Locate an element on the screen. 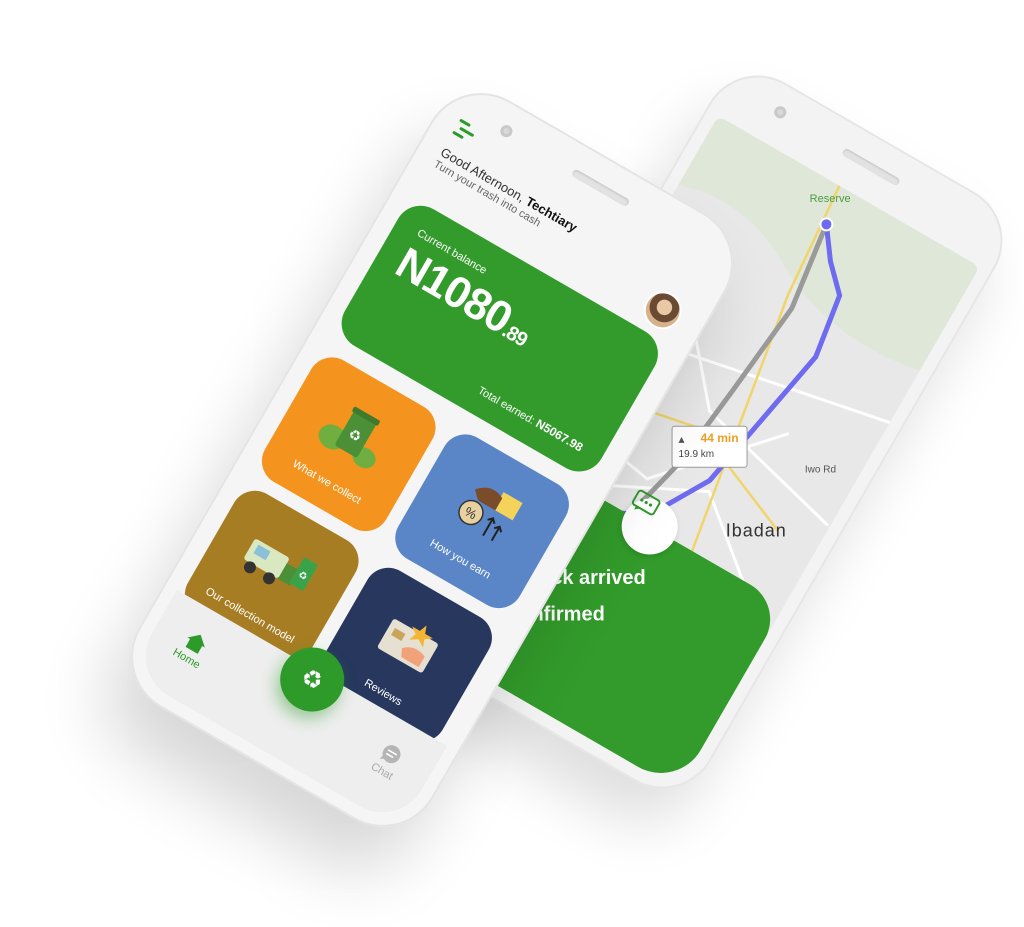  eta-card: ▴ 44 min 19.9 km is located at coordinates (709, 446).